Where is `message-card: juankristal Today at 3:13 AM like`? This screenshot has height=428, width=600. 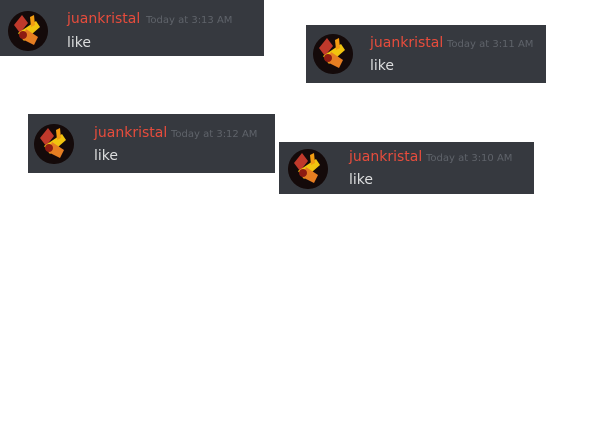
message-card: juankristal Today at 3:13 AM like is located at coordinates (132, 28).